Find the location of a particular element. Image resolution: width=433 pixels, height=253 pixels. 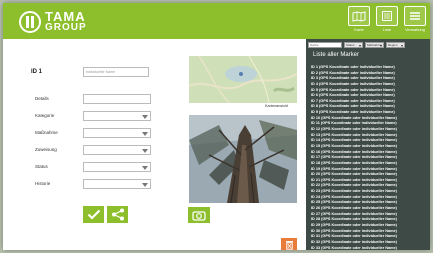

map-icon is located at coordinates (359, 16).